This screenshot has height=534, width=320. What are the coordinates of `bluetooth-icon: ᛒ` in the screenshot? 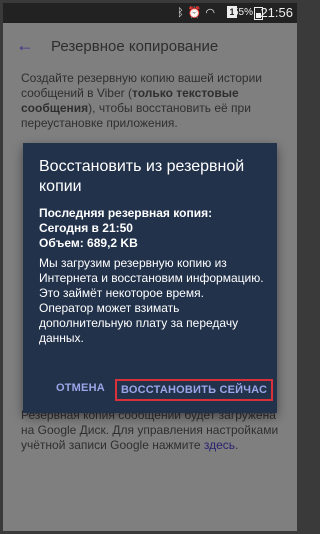 It's located at (182, 13).